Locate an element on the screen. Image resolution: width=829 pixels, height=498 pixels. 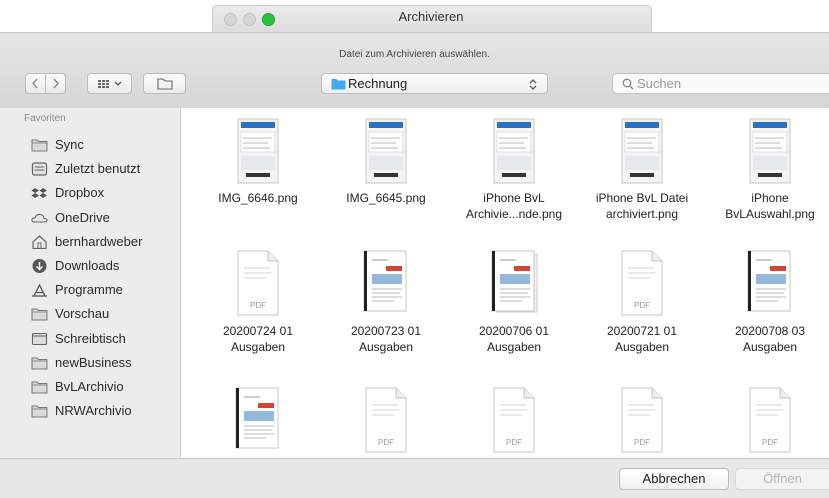
file-name-line1: IMG_6645.png is located at coordinates (386, 198).